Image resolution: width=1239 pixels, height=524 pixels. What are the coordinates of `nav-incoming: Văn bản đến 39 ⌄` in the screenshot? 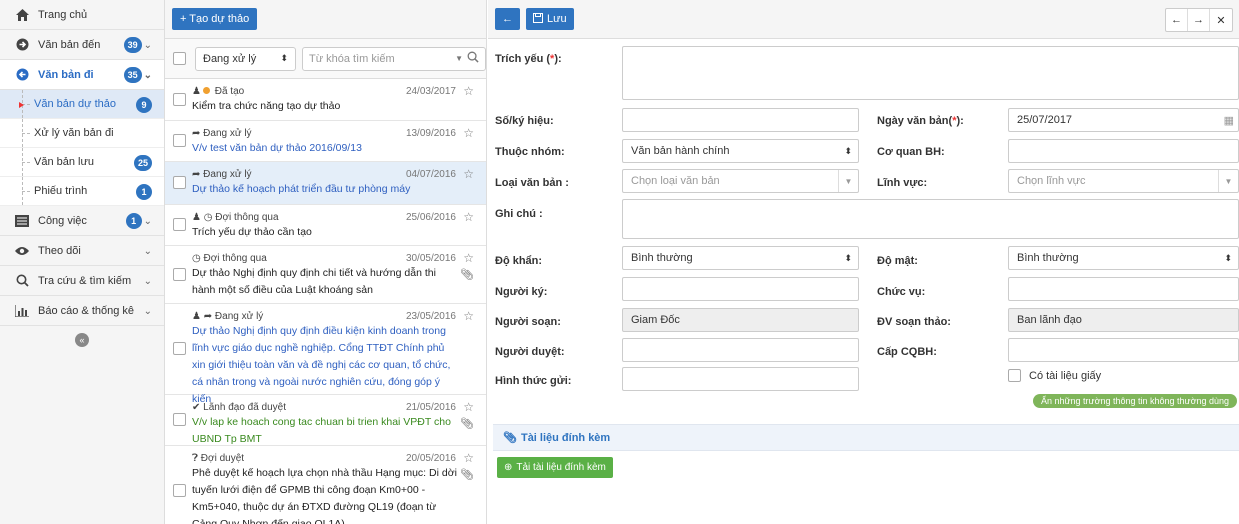 It's located at (82, 45).